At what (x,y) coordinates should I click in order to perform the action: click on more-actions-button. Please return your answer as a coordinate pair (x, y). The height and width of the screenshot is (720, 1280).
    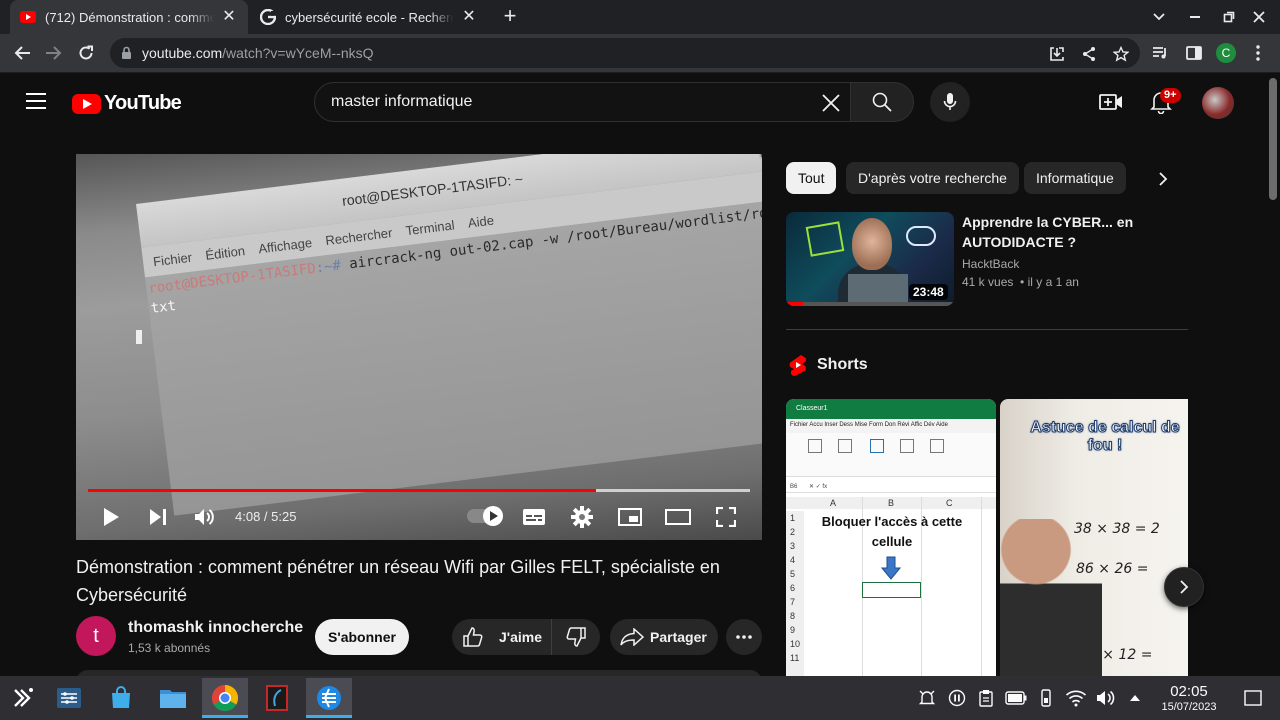
    Looking at the image, I should click on (744, 637).